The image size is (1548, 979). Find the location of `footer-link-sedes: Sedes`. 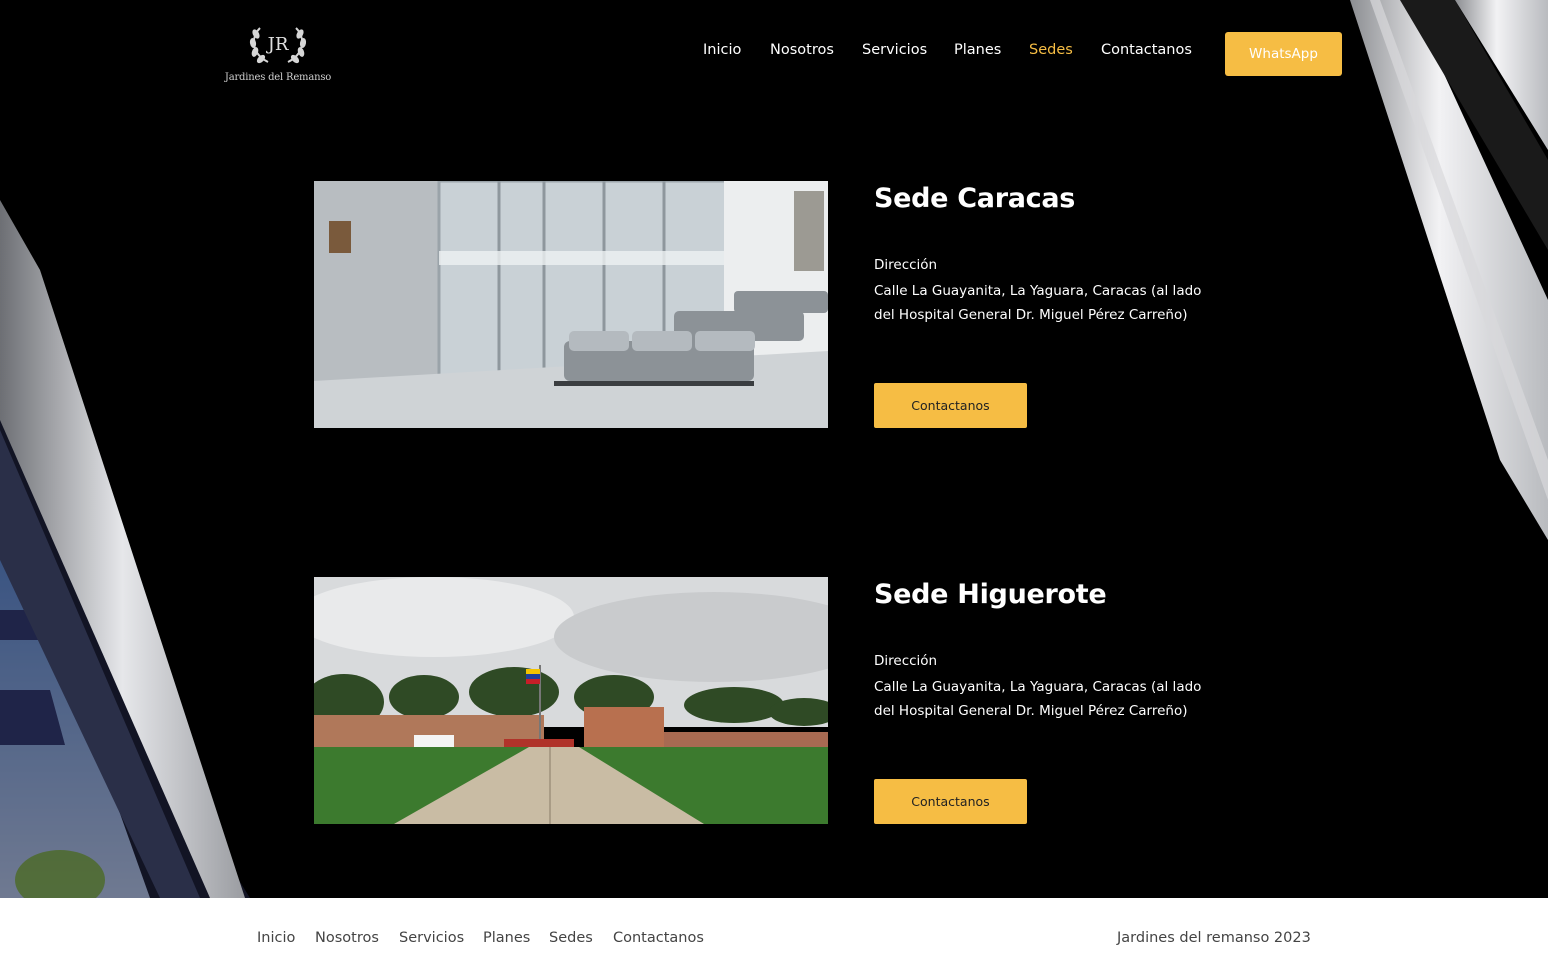

footer-link-sedes: Sedes is located at coordinates (571, 938).